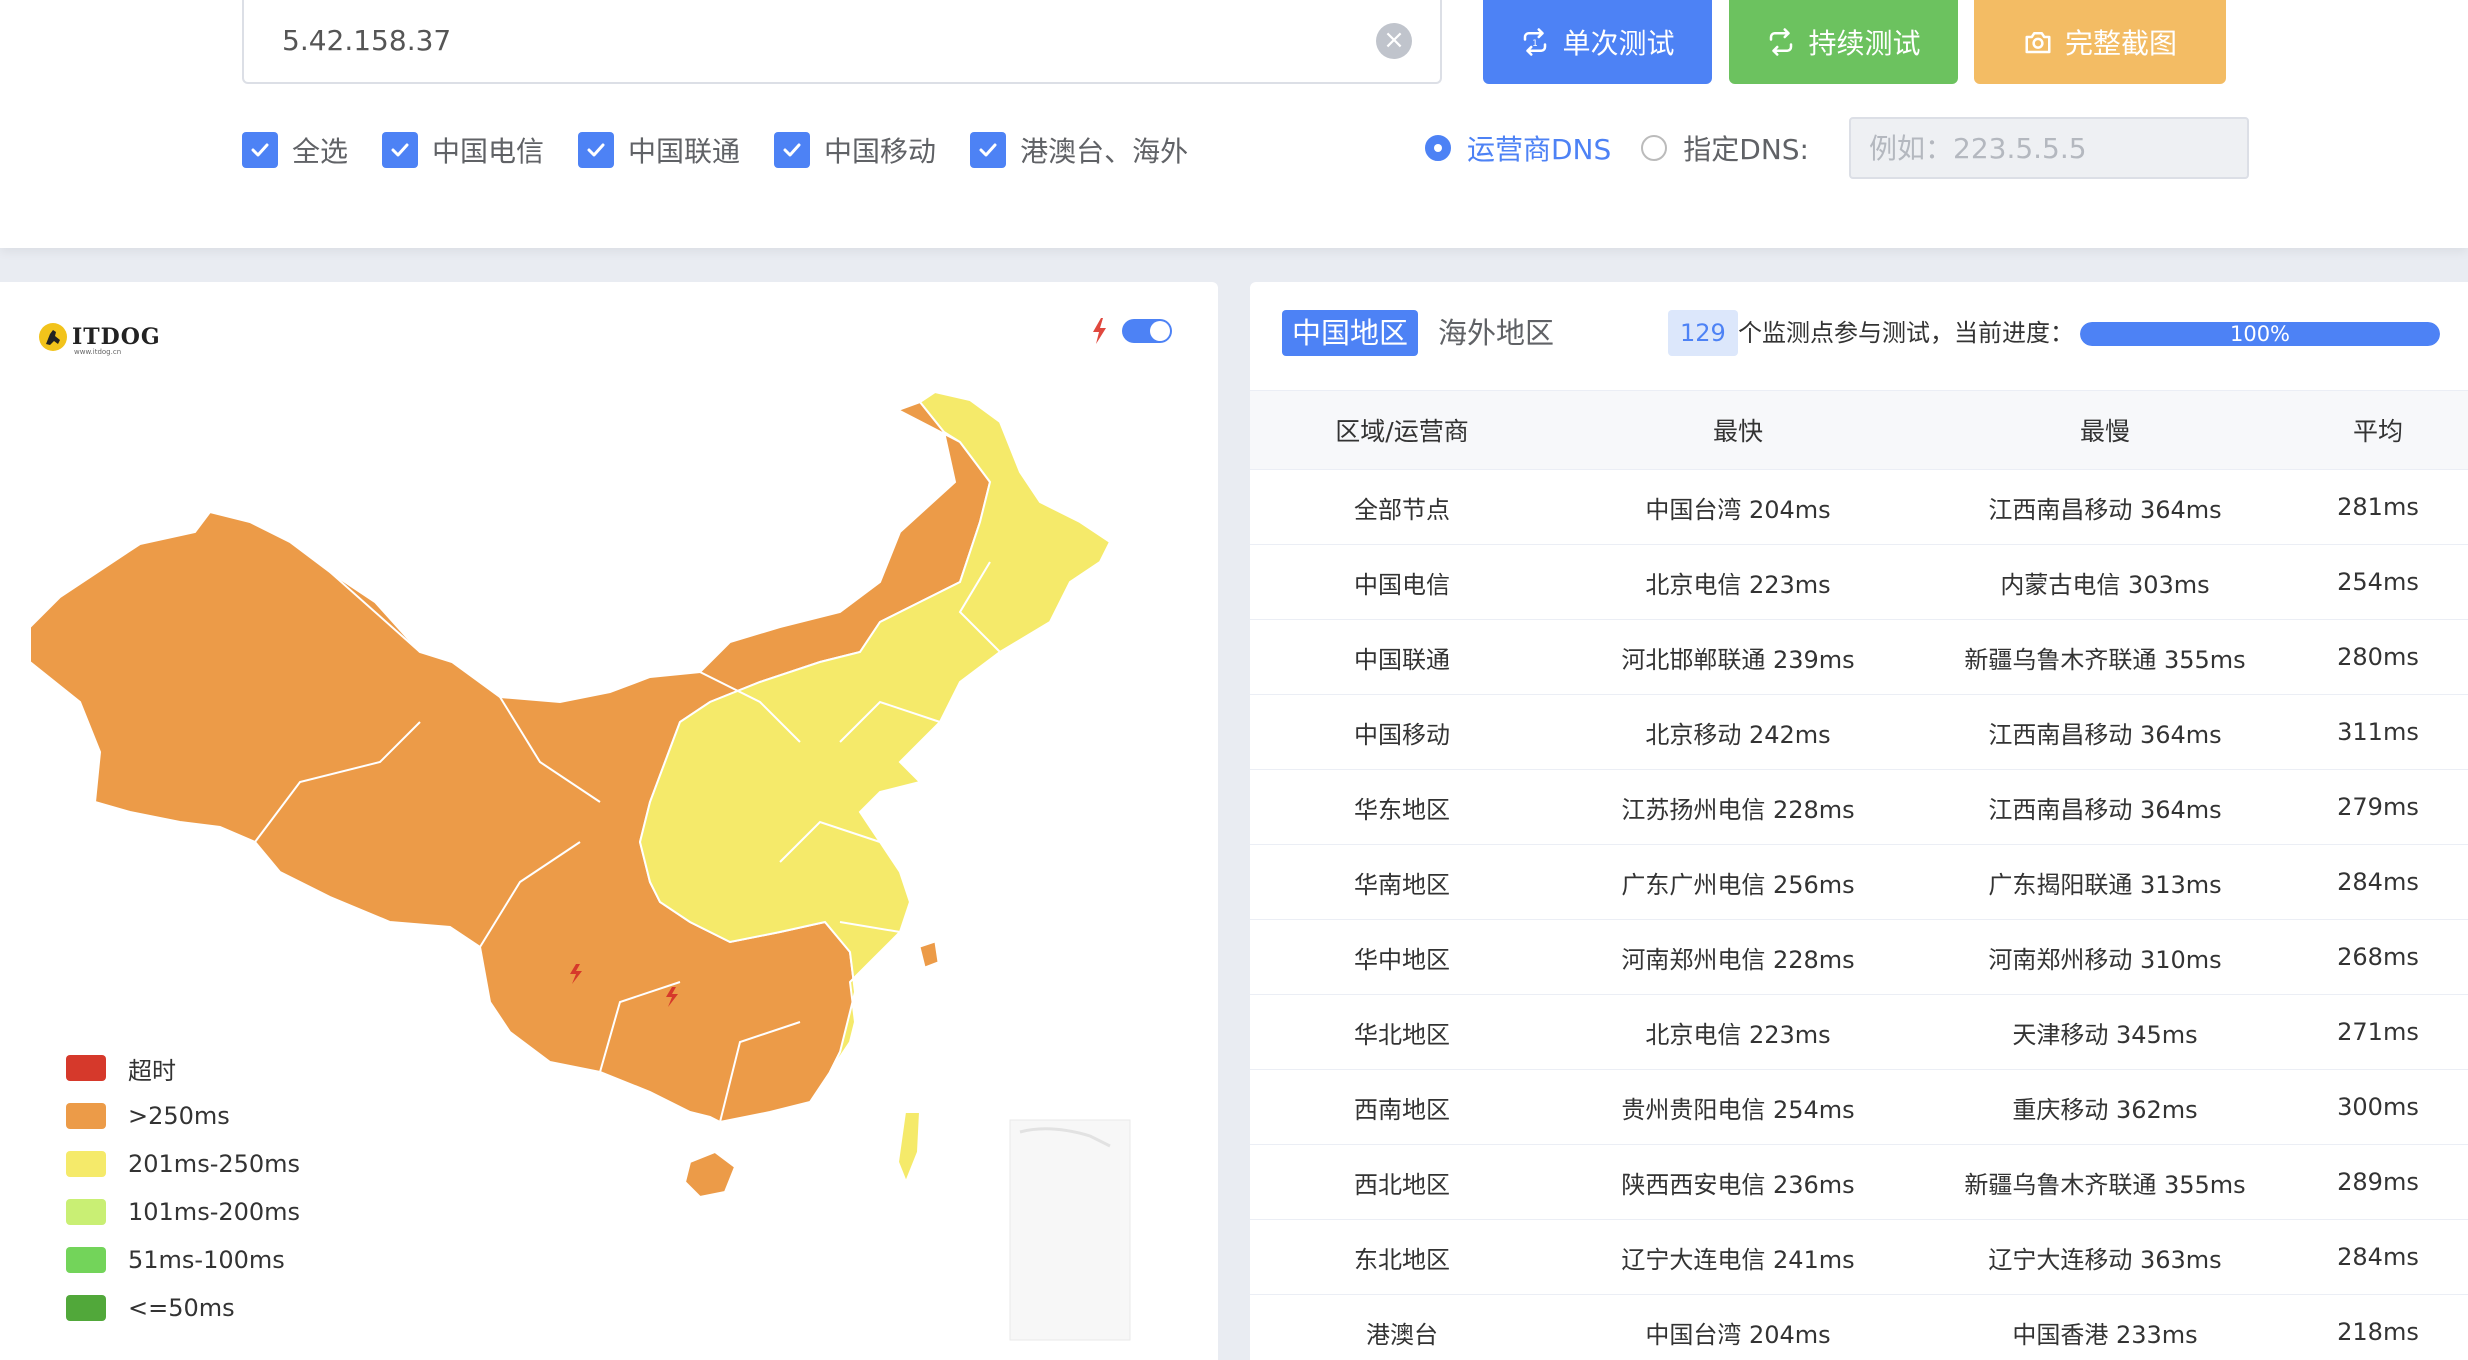 The image size is (2468, 1360). I want to click on cell-slowest: 河南郑州移动 310ms, so click(2105, 959).